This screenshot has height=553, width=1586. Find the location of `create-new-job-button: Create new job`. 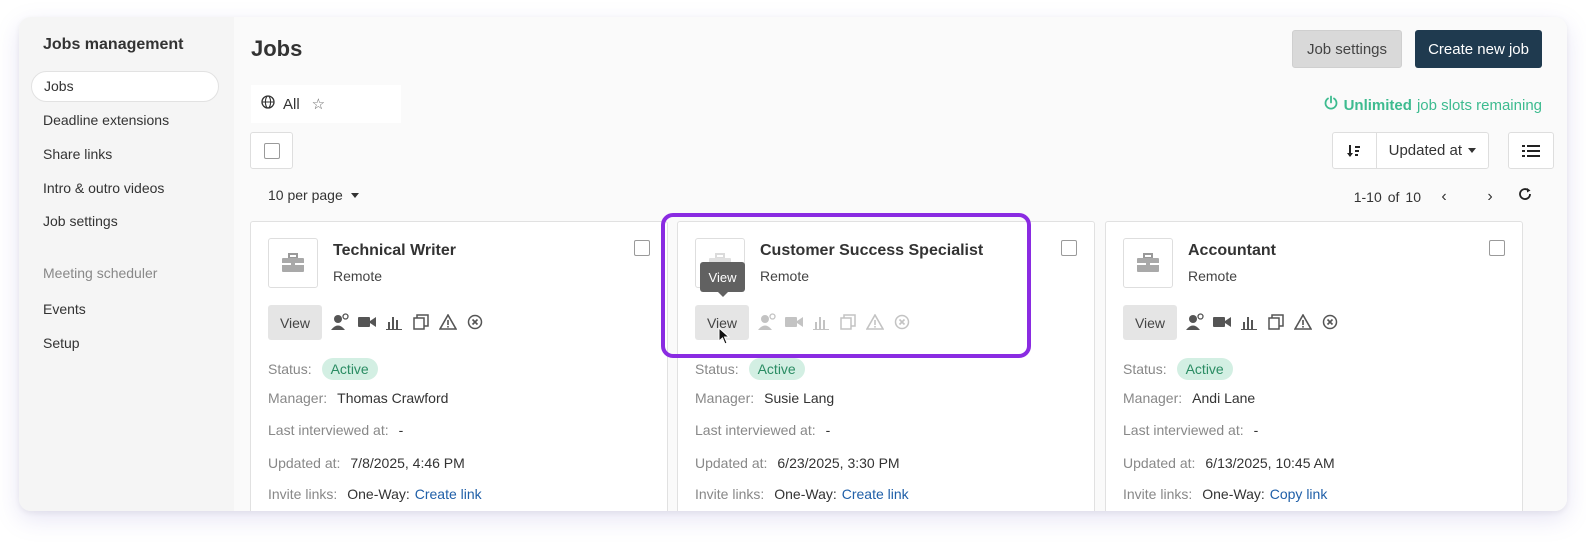

create-new-job-button: Create new job is located at coordinates (1478, 49).